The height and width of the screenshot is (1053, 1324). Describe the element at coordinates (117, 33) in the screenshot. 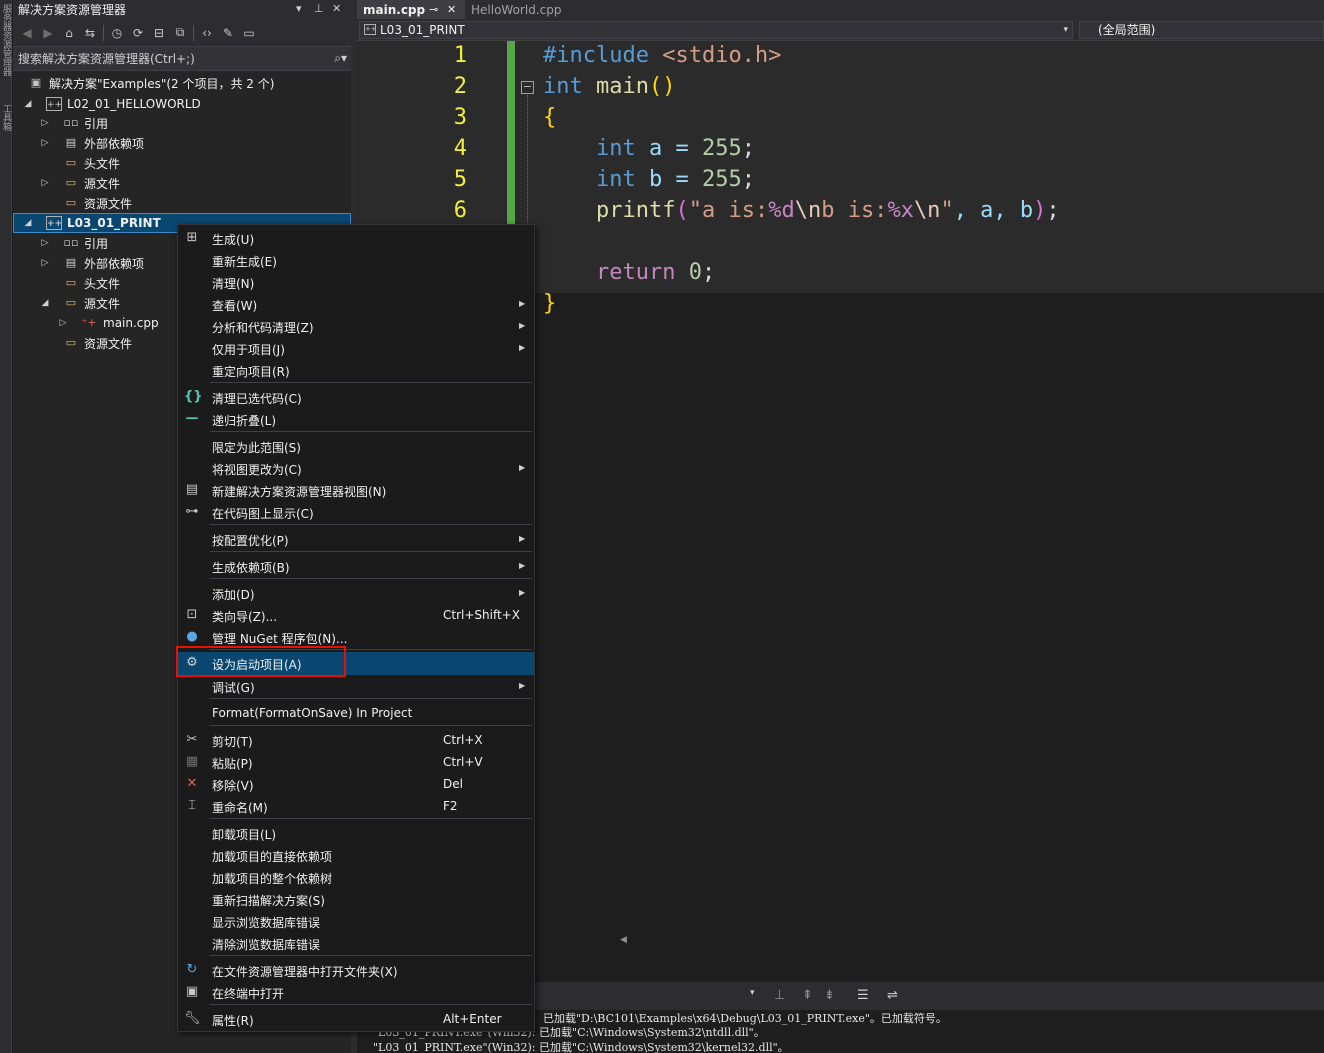

I see `pending-changes-filter-icon: ◷` at that location.